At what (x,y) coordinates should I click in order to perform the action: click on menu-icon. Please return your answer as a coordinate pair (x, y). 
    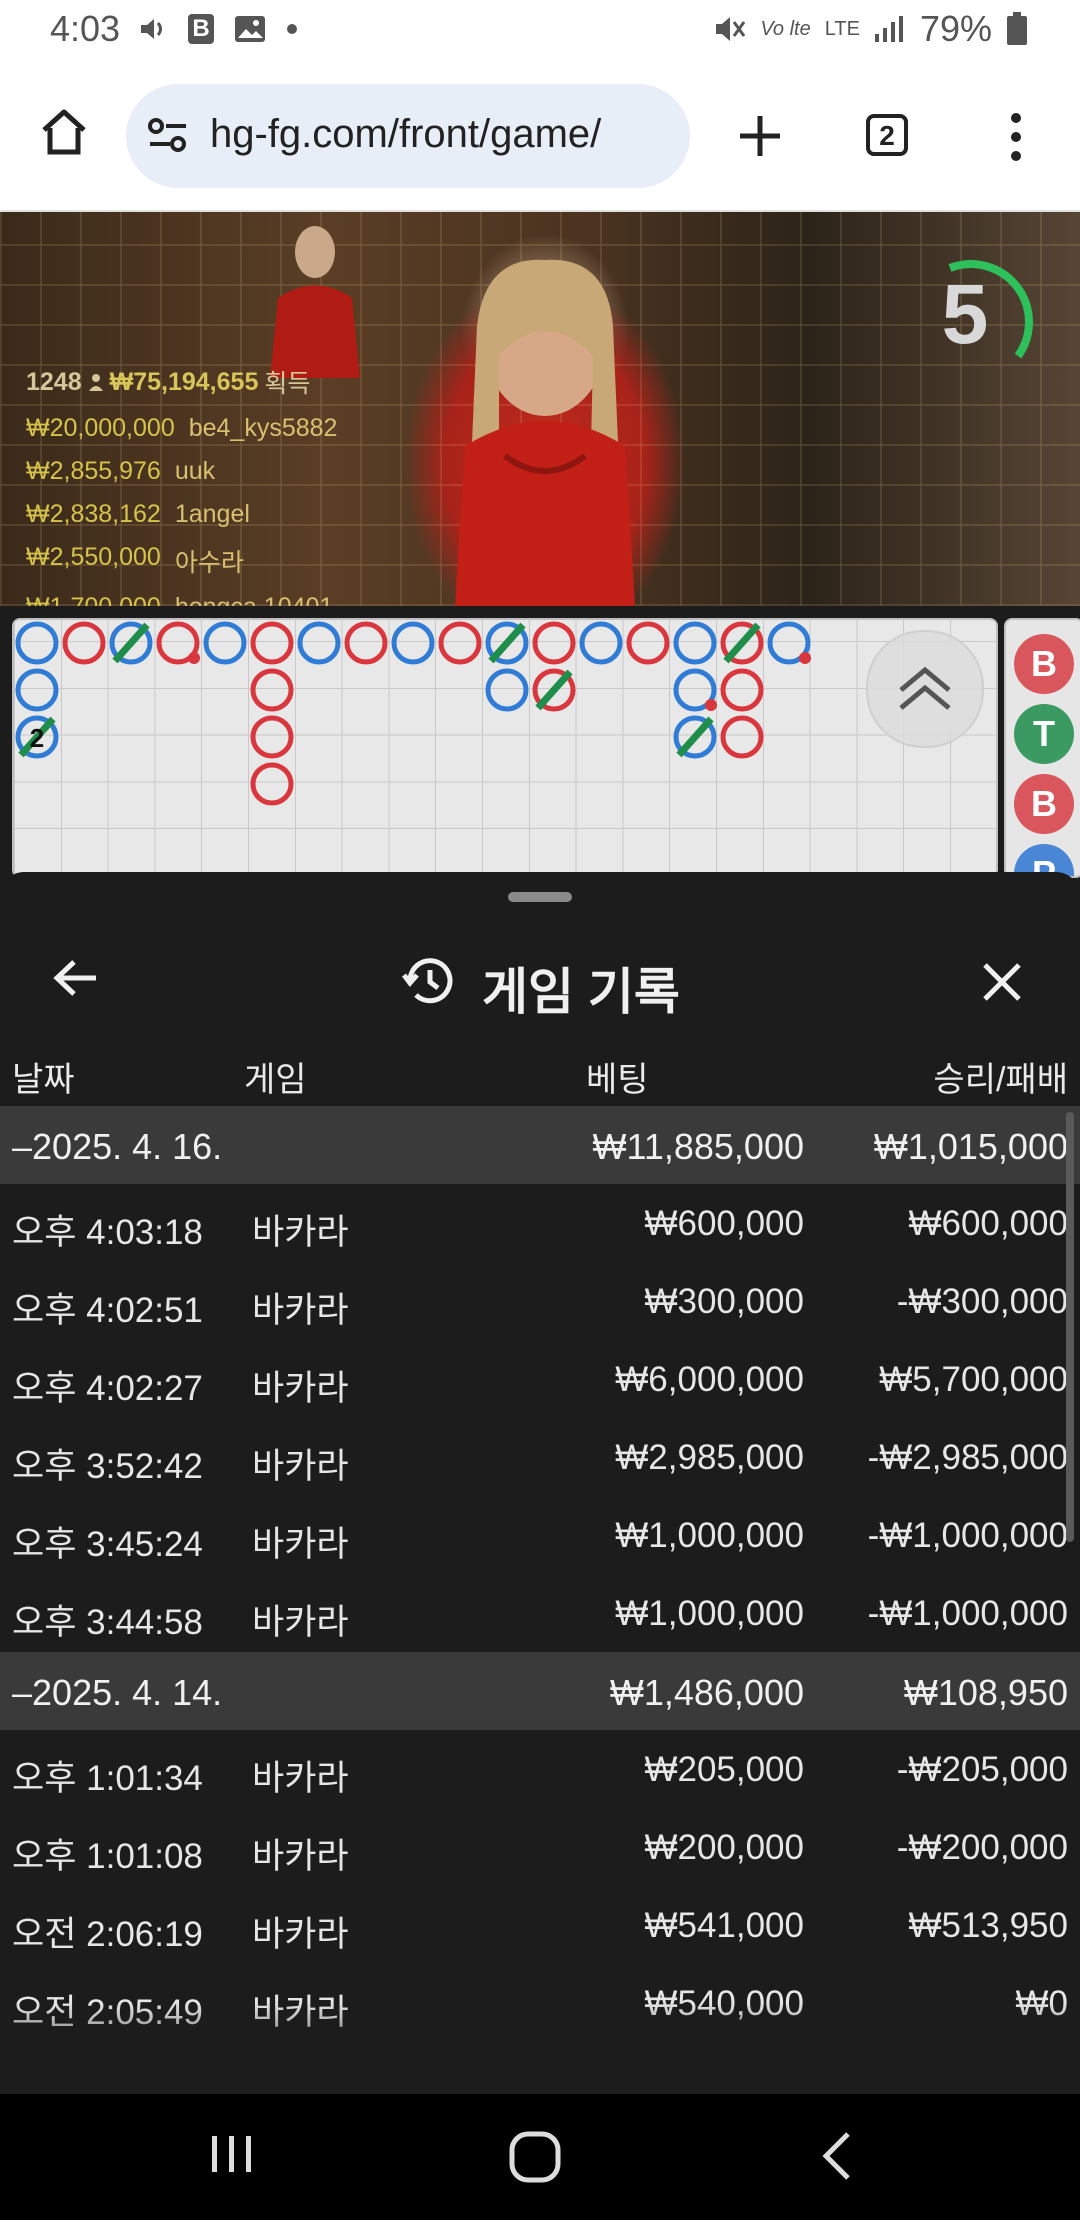
    Looking at the image, I should click on (1016, 137).